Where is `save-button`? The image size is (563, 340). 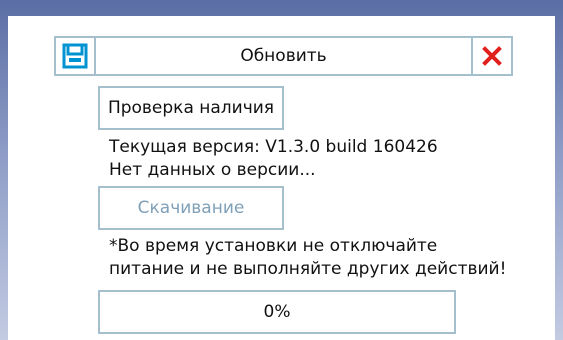 save-button is located at coordinates (76, 56).